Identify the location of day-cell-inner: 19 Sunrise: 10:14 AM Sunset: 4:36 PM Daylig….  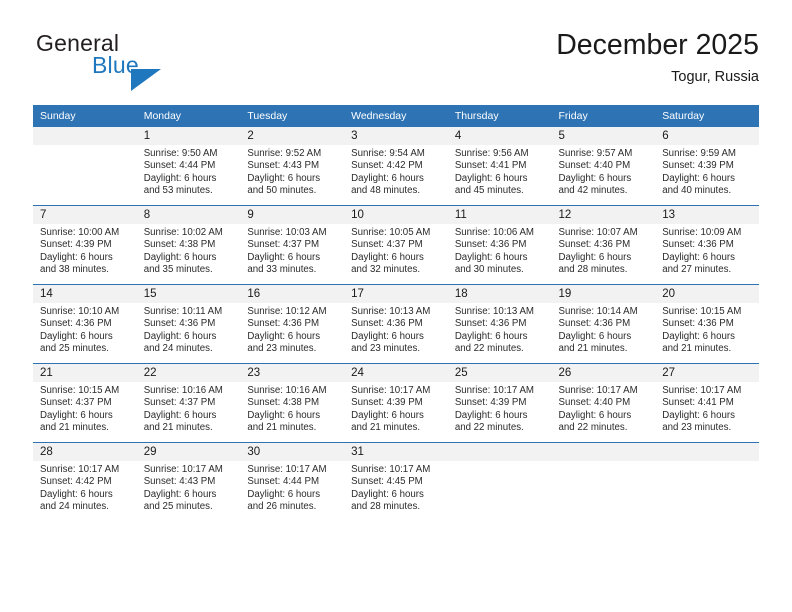
(603, 324).